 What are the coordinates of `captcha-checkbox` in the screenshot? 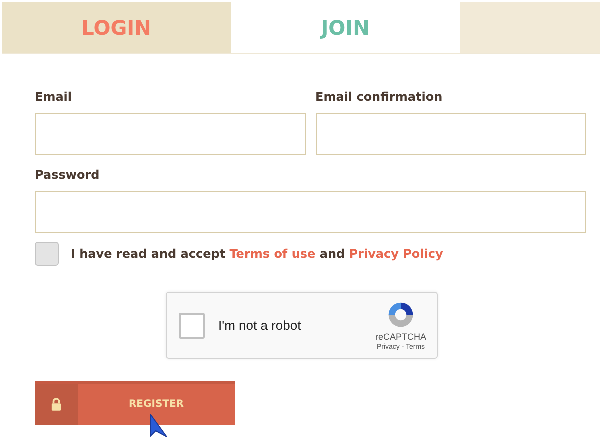 It's located at (191, 325).